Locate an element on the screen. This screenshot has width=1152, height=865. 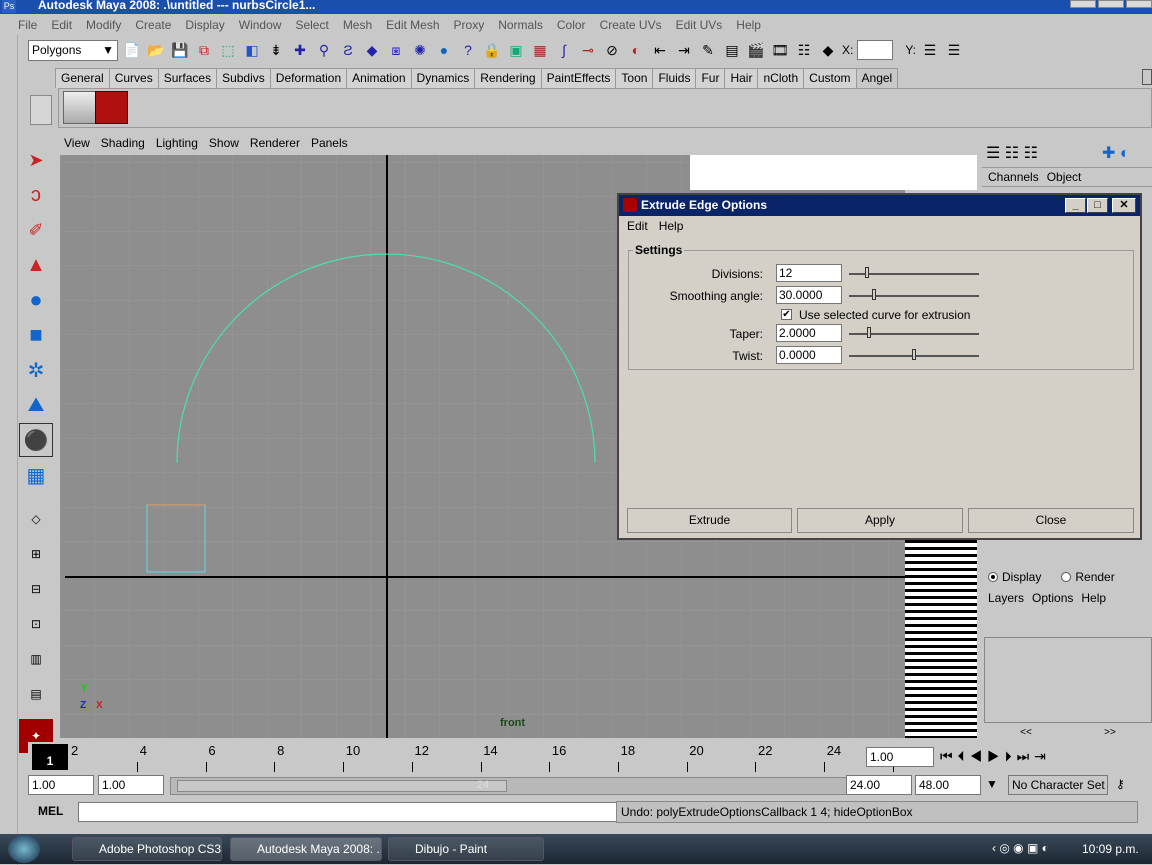
shelf-tab-toon: Toon is located at coordinates (634, 78).